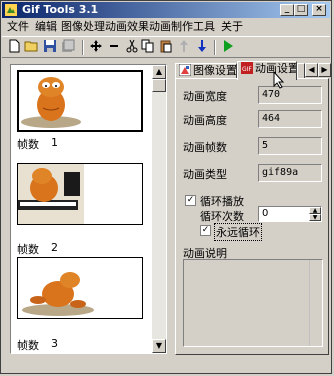  I want to click on forever-label: 永远循环, so click(238, 232).